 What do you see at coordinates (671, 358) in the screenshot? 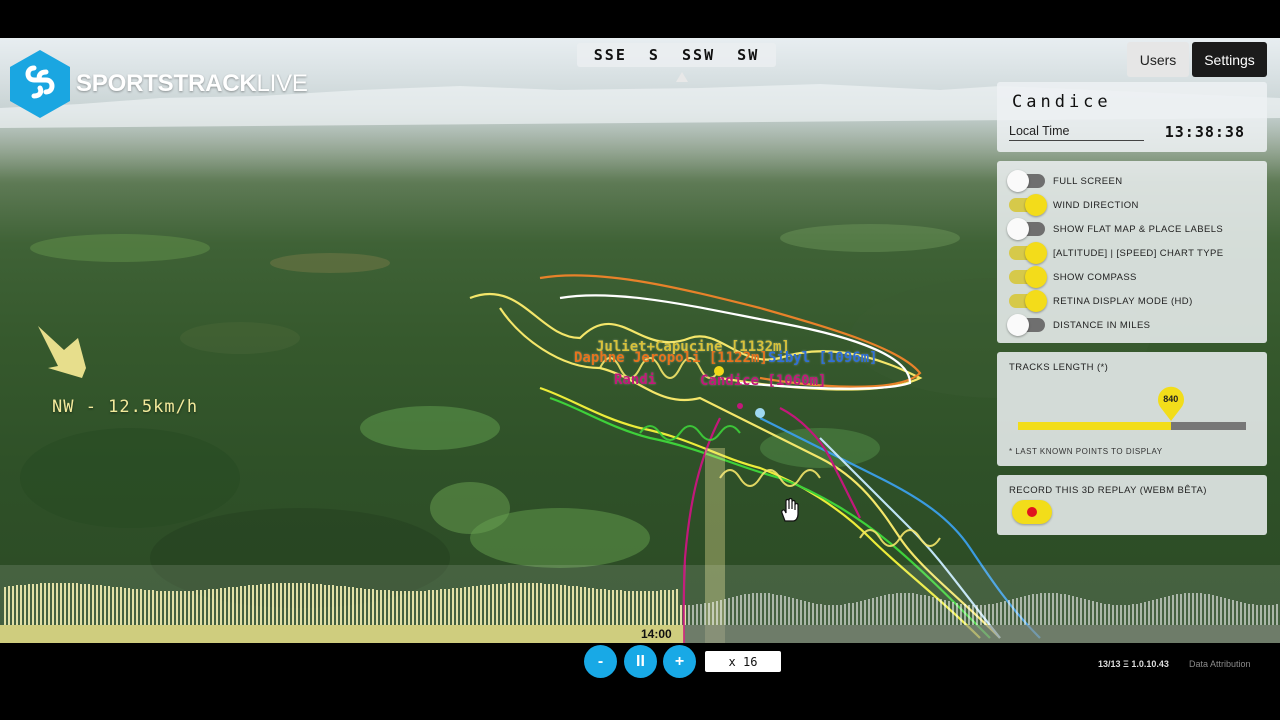
I see `pilot-label-daphne: Daphne Jeropoli [1122m]` at bounding box center [671, 358].